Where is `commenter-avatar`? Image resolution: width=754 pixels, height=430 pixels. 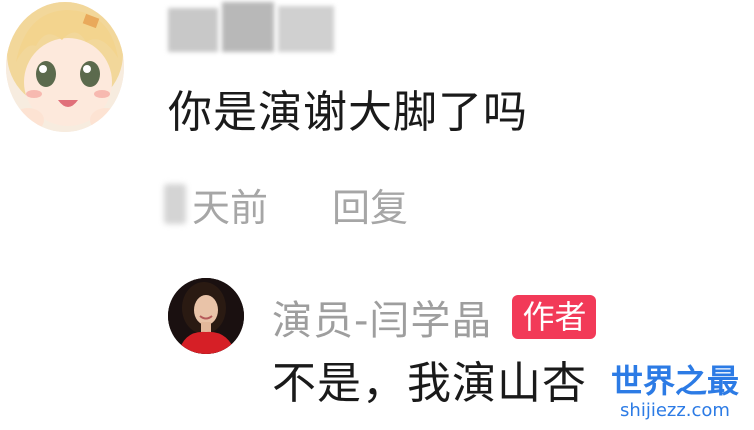 commenter-avatar is located at coordinates (65, 67).